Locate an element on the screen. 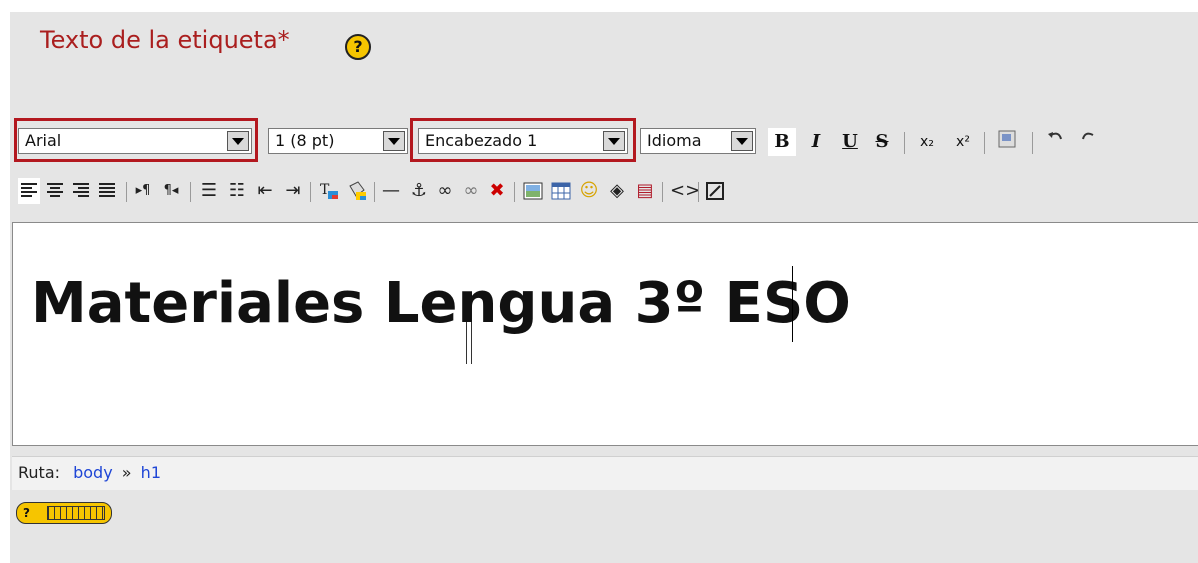  redo-icon is located at coordinates (1088, 136).